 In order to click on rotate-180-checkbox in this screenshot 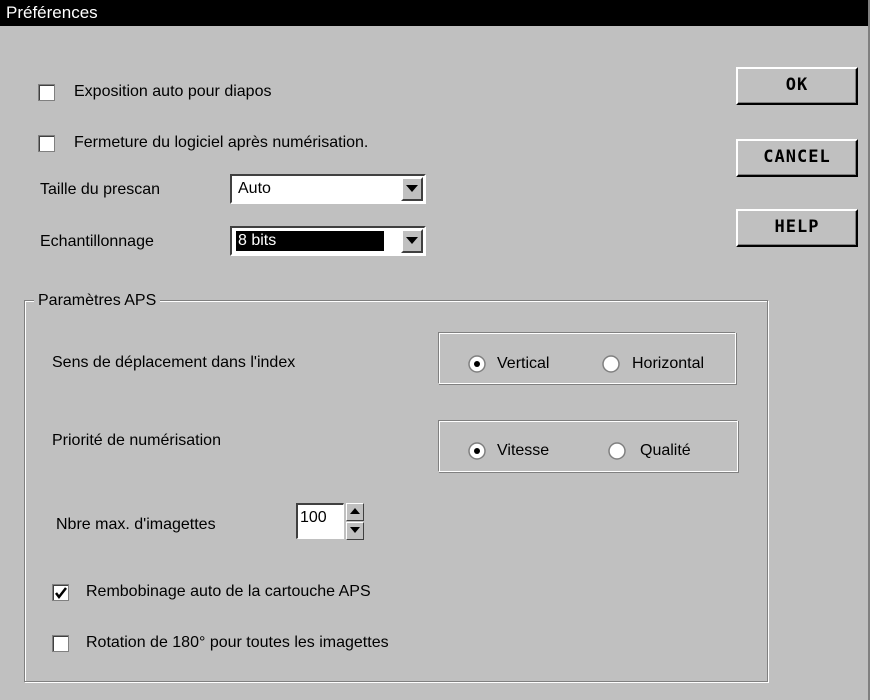, I will do `click(60, 643)`.